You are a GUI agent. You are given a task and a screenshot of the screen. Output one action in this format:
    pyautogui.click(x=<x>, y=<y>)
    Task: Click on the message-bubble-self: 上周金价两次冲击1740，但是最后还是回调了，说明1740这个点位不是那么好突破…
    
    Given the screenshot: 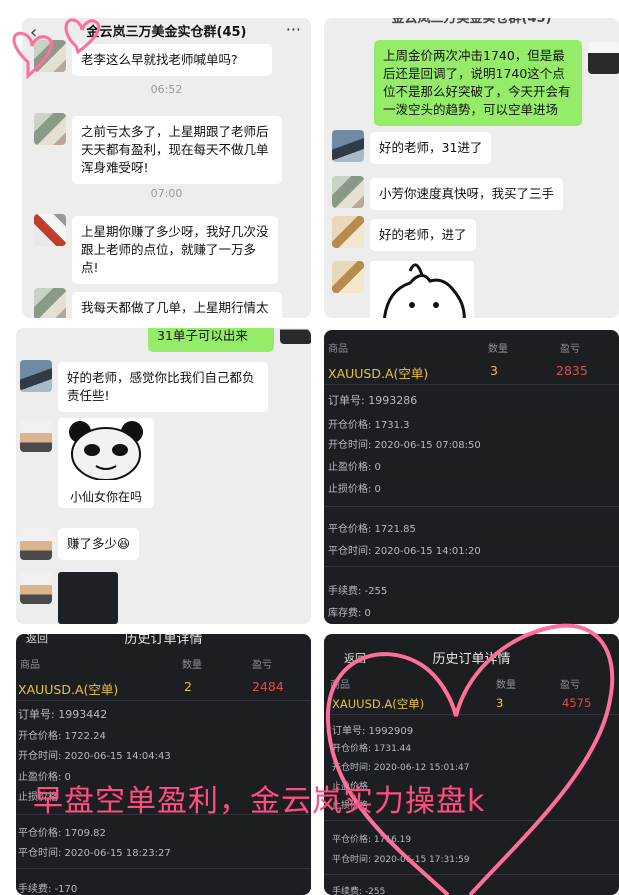 What is the action you would take?
    pyautogui.click(x=478, y=83)
    